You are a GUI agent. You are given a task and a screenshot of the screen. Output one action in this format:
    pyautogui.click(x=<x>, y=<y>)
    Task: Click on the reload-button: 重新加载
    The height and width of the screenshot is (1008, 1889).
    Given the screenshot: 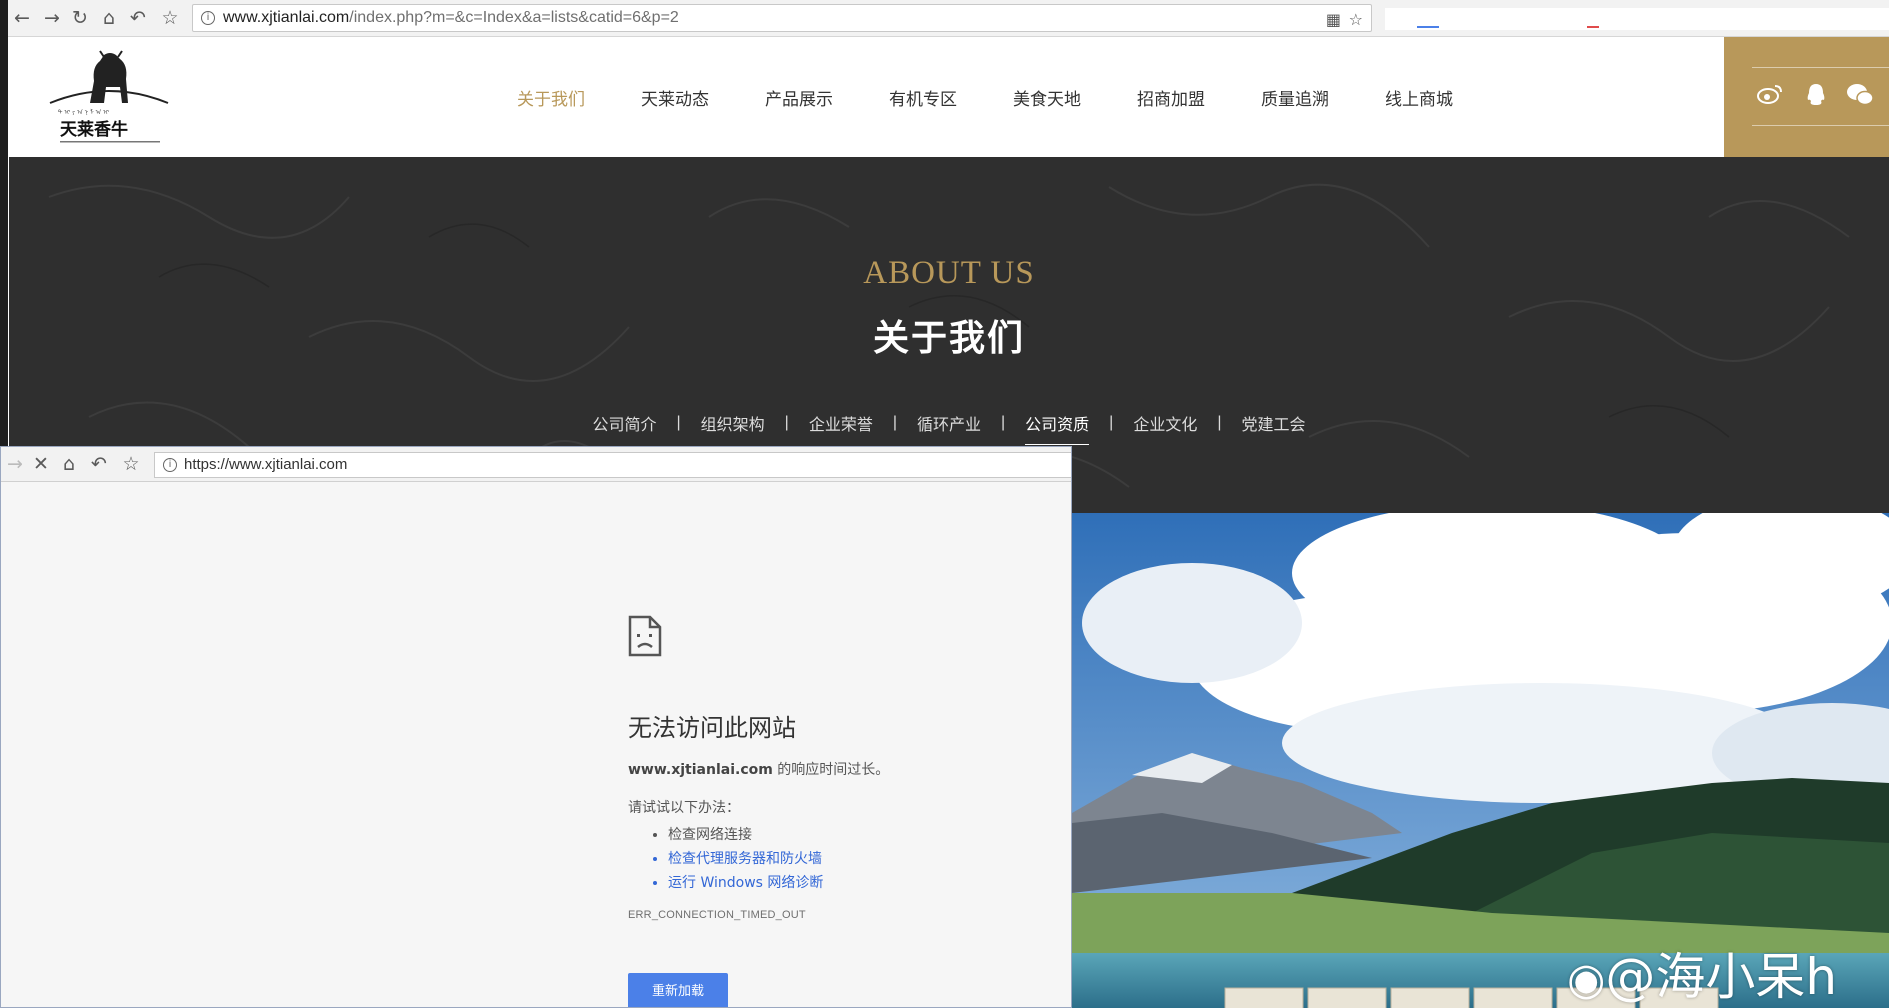 What is the action you would take?
    pyautogui.click(x=678, y=990)
    